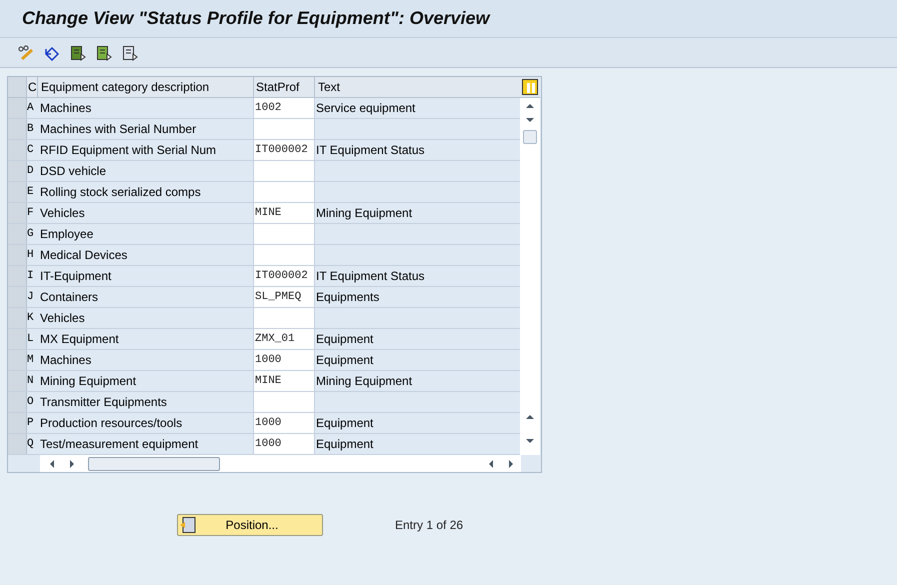 The height and width of the screenshot is (585, 897). What do you see at coordinates (417, 87) in the screenshot?
I see `column-header: Text` at bounding box center [417, 87].